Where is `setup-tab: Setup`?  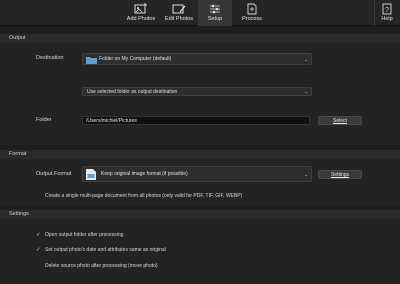
setup-tab: Setup is located at coordinates (215, 13).